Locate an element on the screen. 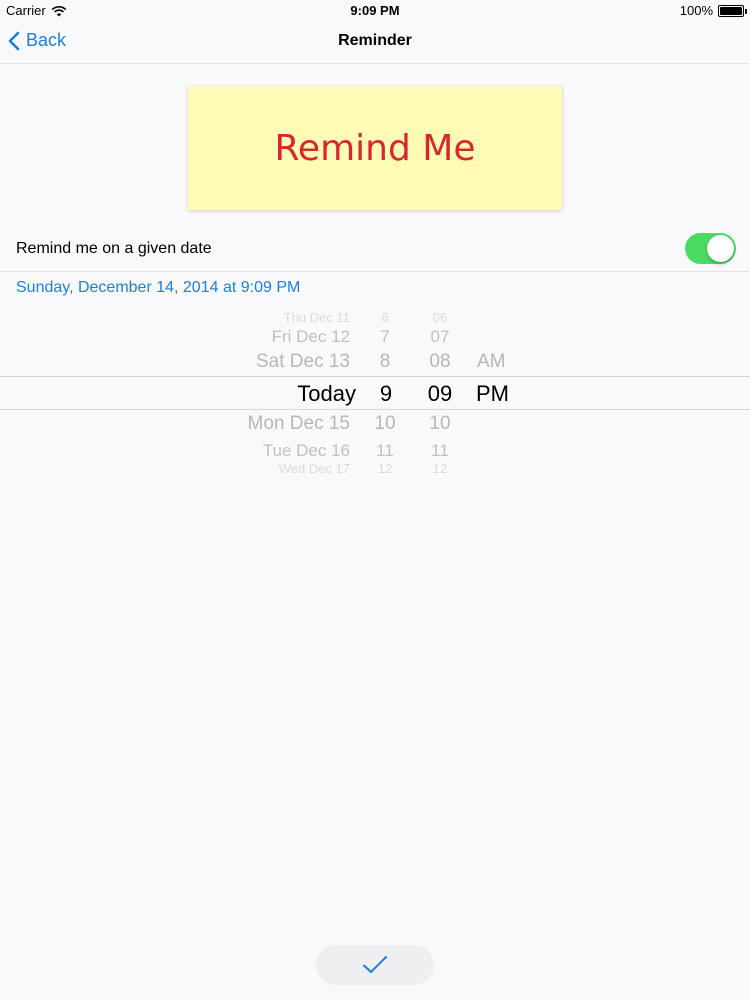 This screenshot has height=1000, width=750. toggle-knob is located at coordinates (720, 248).